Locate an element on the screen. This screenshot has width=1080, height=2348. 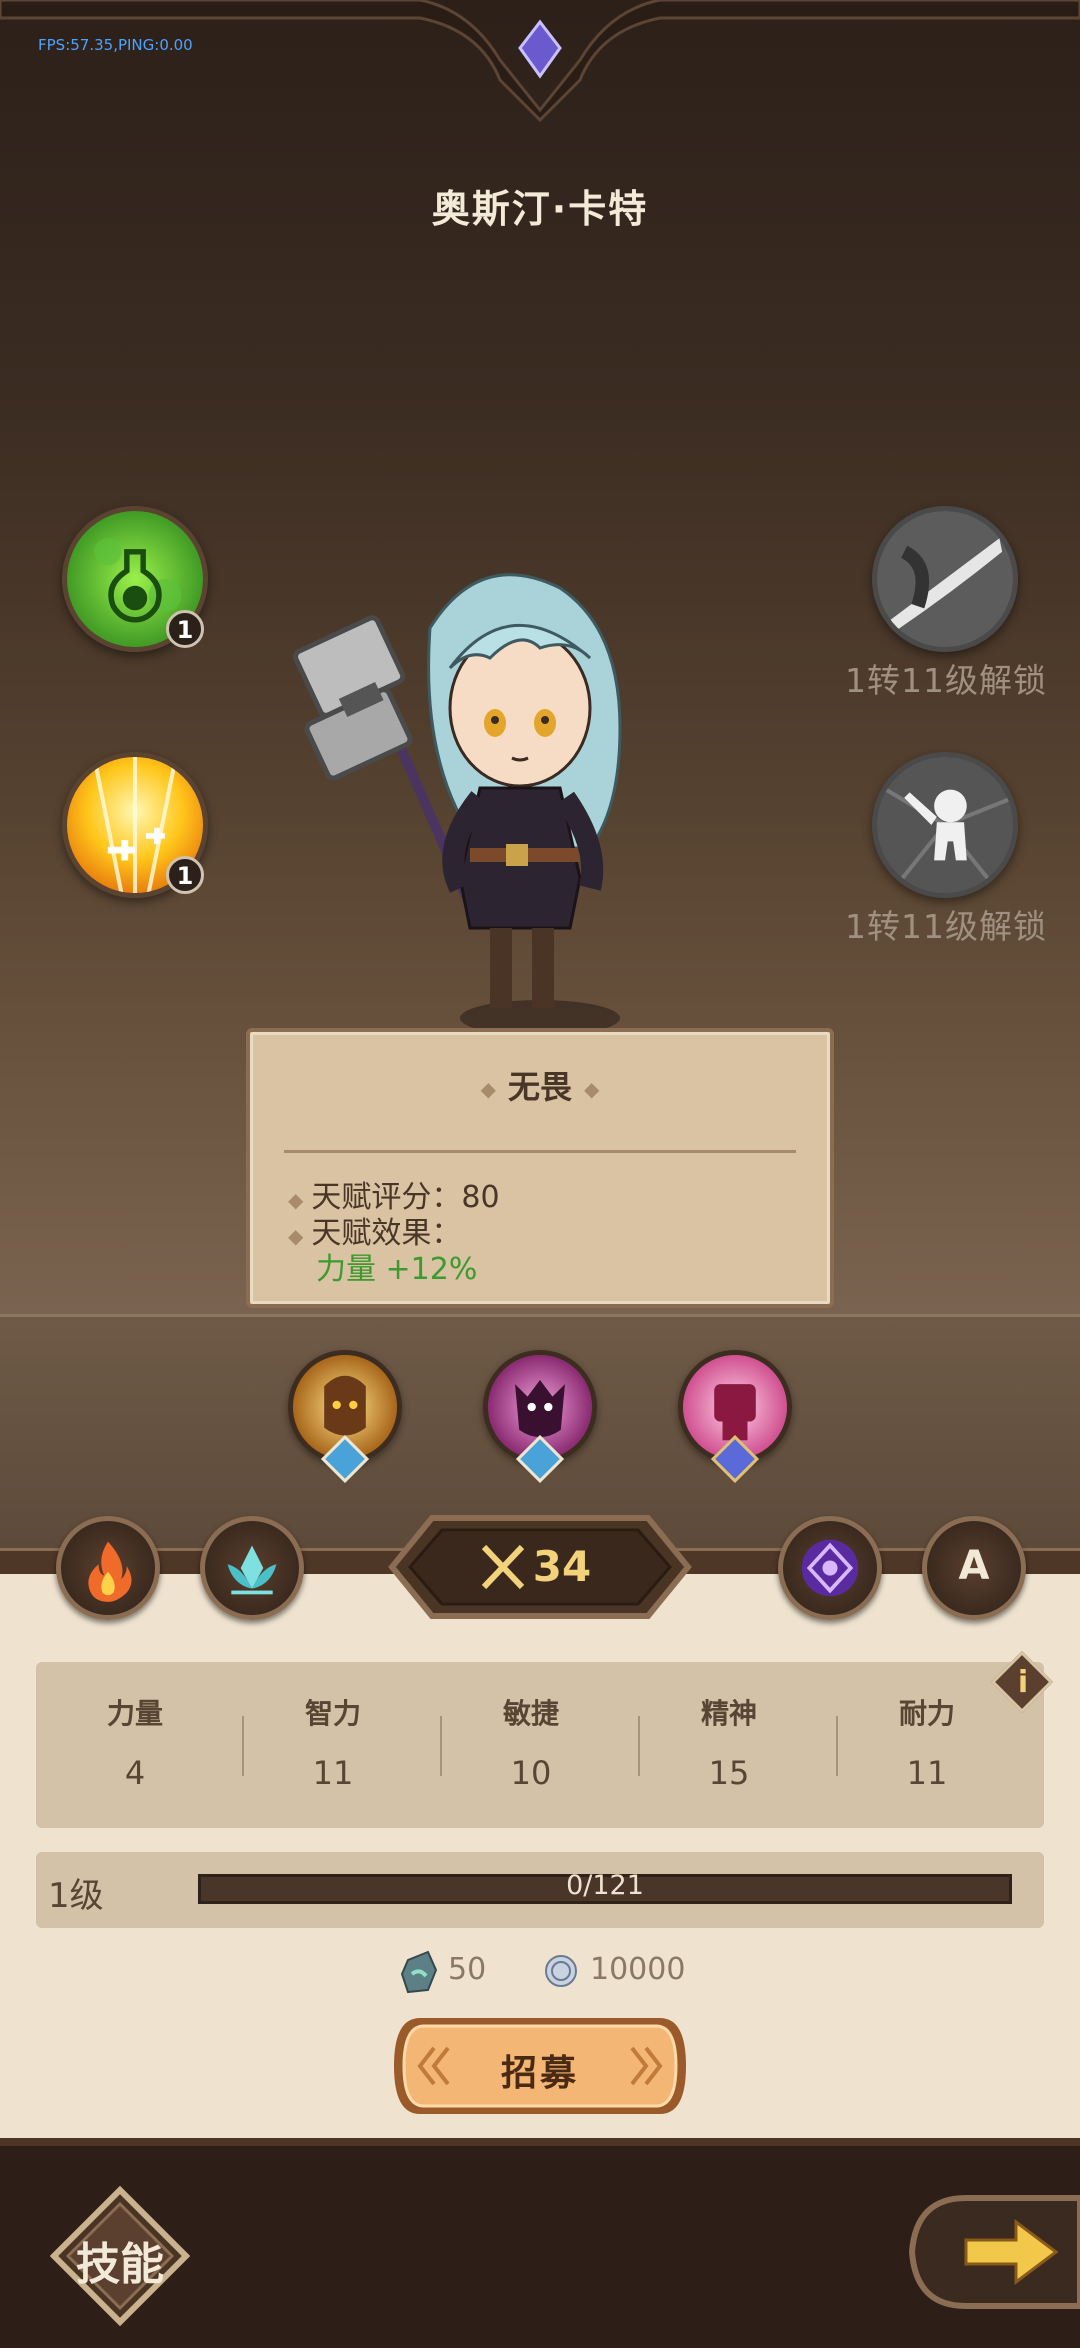
skills-label: 技能 is located at coordinates (120, 2264).